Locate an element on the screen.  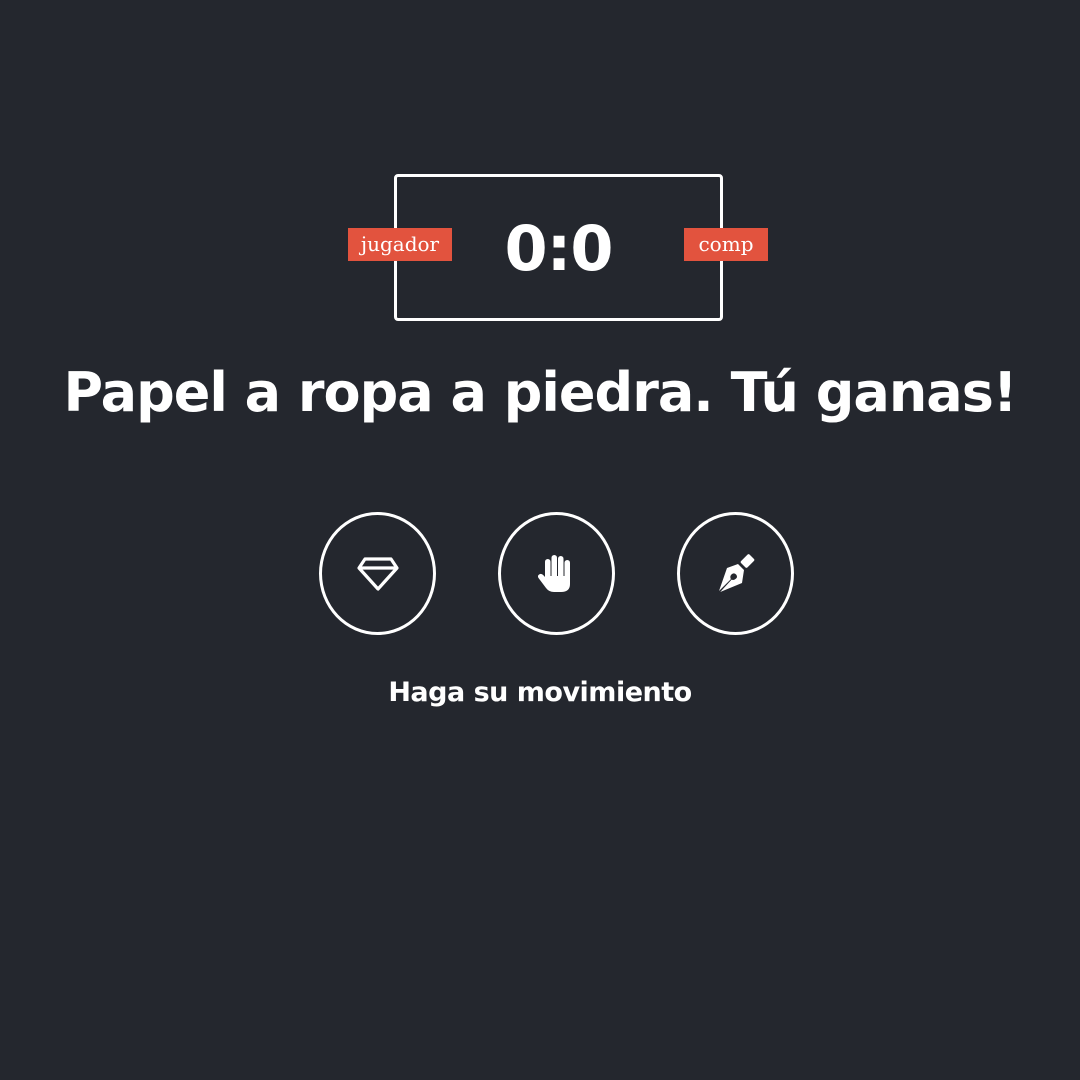
player-badge: jugador is located at coordinates (400, 244).